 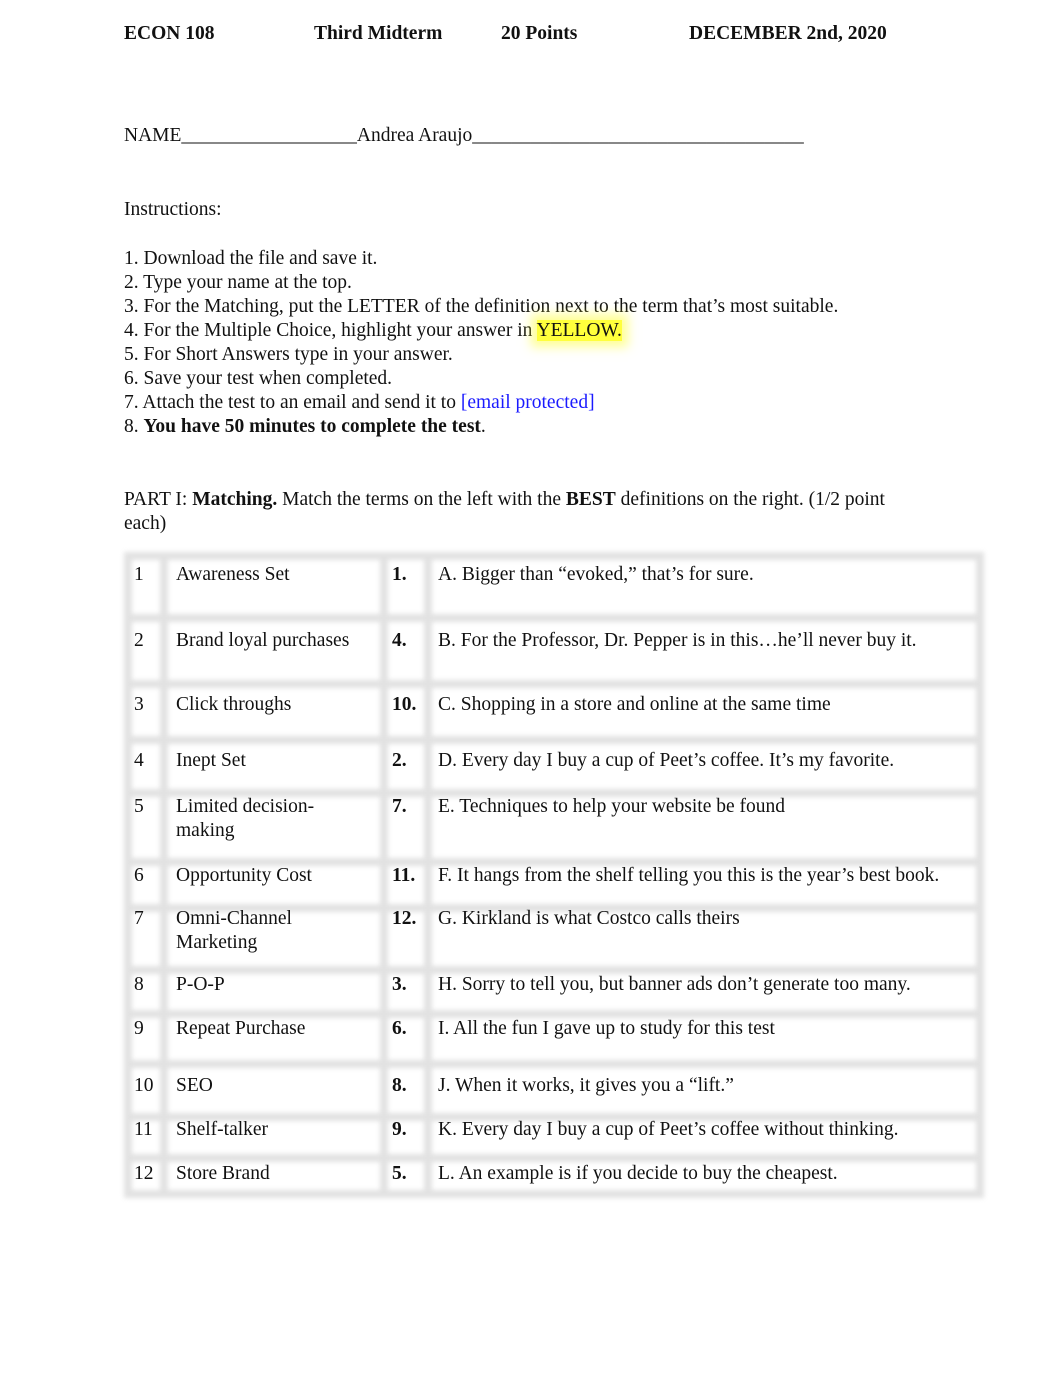 I want to click on term-text: Opportunity Cost, so click(x=244, y=875).